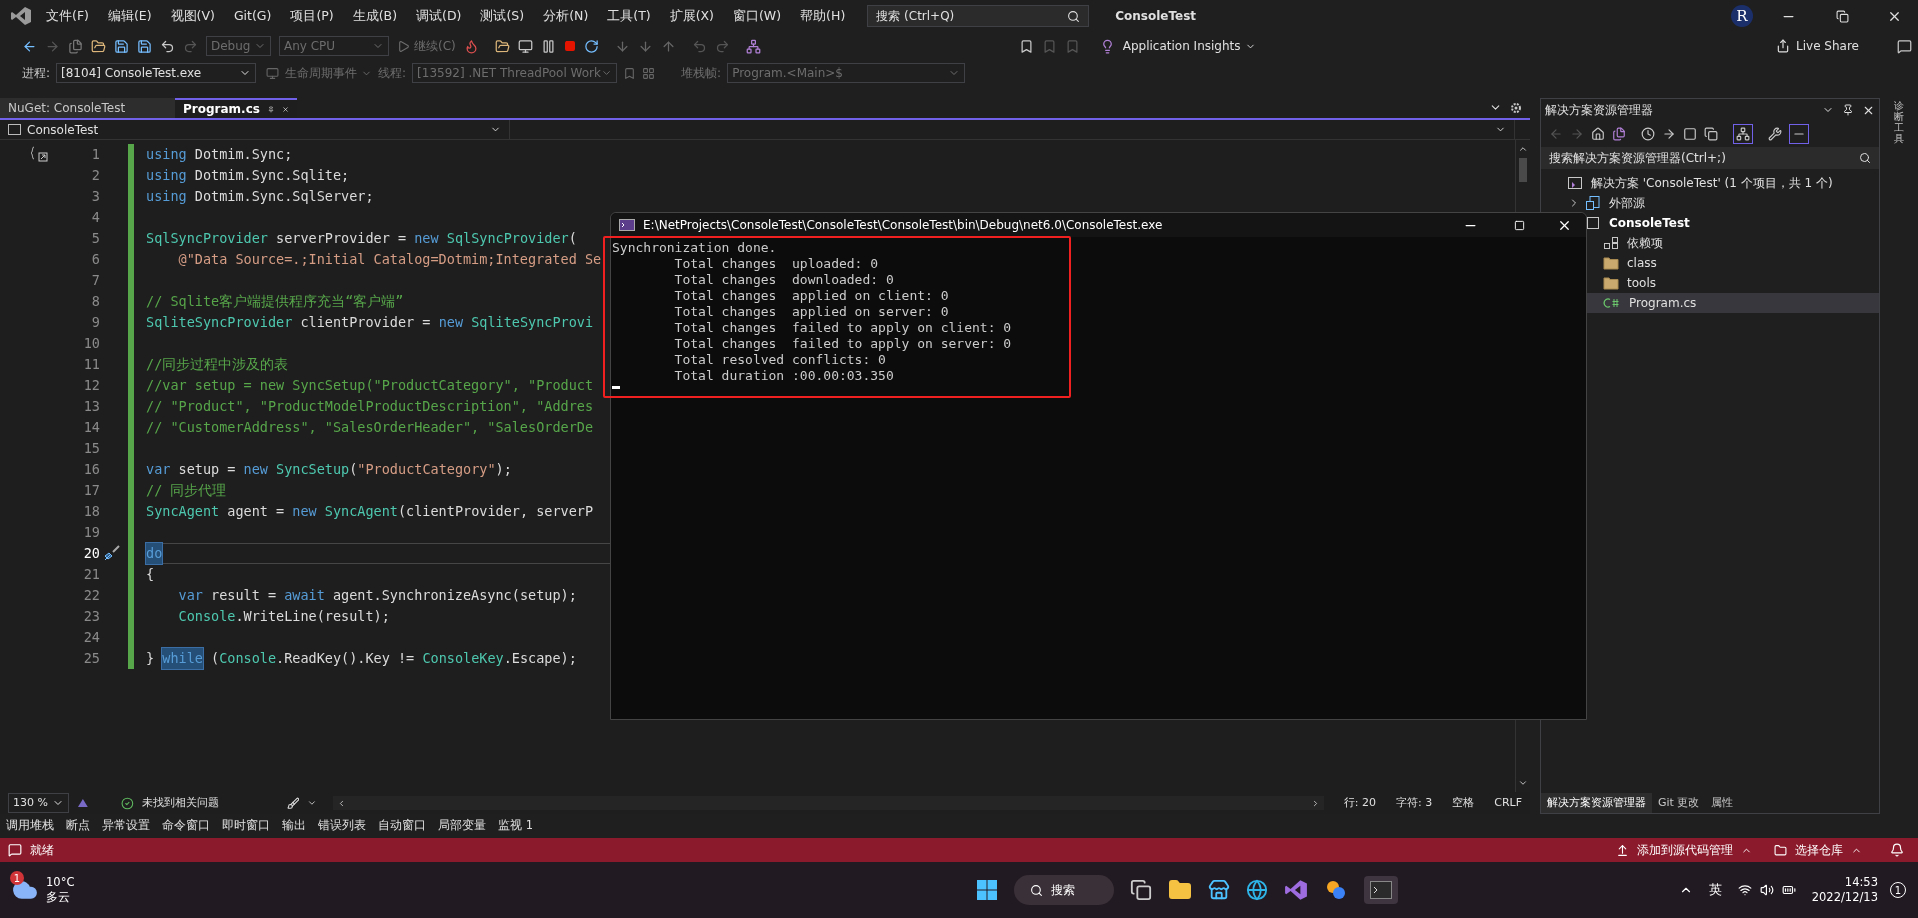  Describe the element at coordinates (454, 595) in the screenshot. I see `code-token: agent.SynchronizeAsync(setup);` at that location.